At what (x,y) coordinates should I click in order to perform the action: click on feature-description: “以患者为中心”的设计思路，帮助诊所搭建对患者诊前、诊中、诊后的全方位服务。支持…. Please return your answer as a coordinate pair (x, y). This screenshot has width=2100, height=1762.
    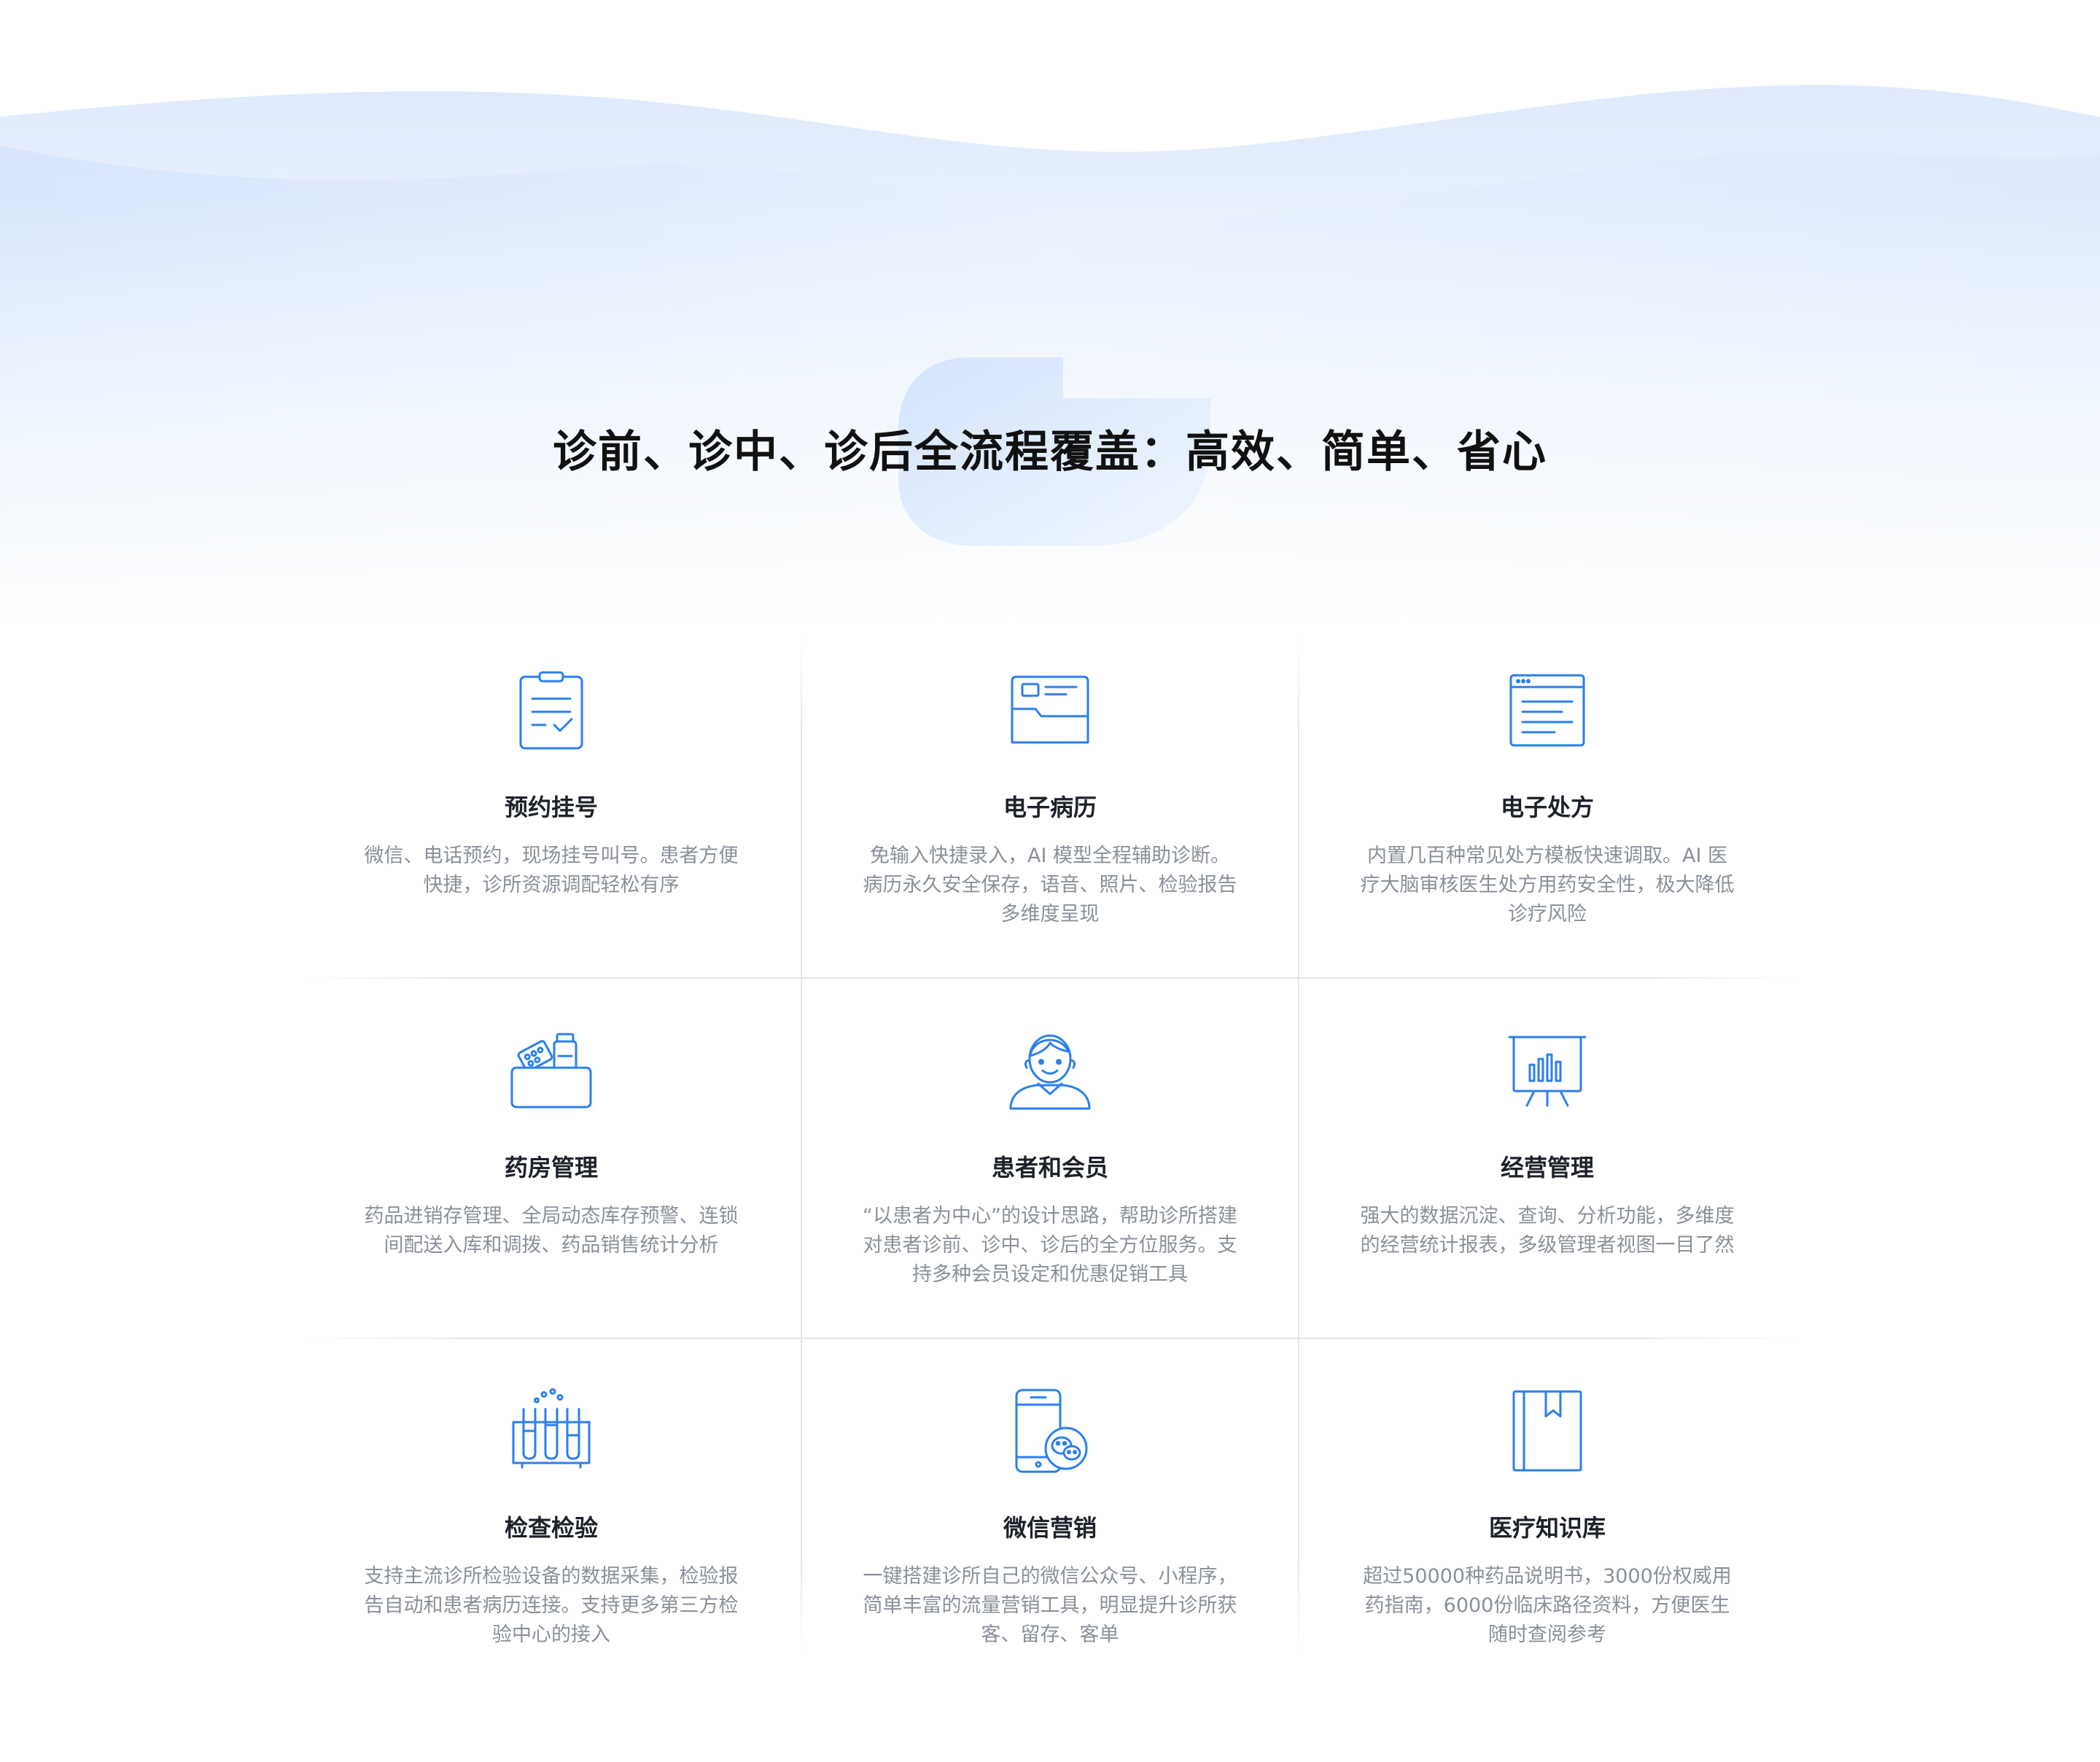
    Looking at the image, I should click on (1050, 1245).